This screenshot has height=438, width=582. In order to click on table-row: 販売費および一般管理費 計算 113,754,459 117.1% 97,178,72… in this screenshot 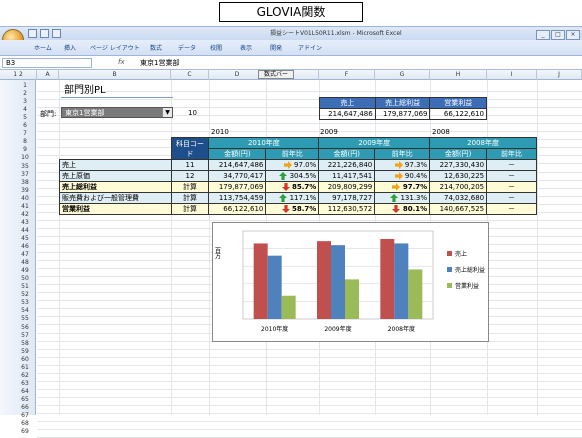, I will do `click(298, 198)`.